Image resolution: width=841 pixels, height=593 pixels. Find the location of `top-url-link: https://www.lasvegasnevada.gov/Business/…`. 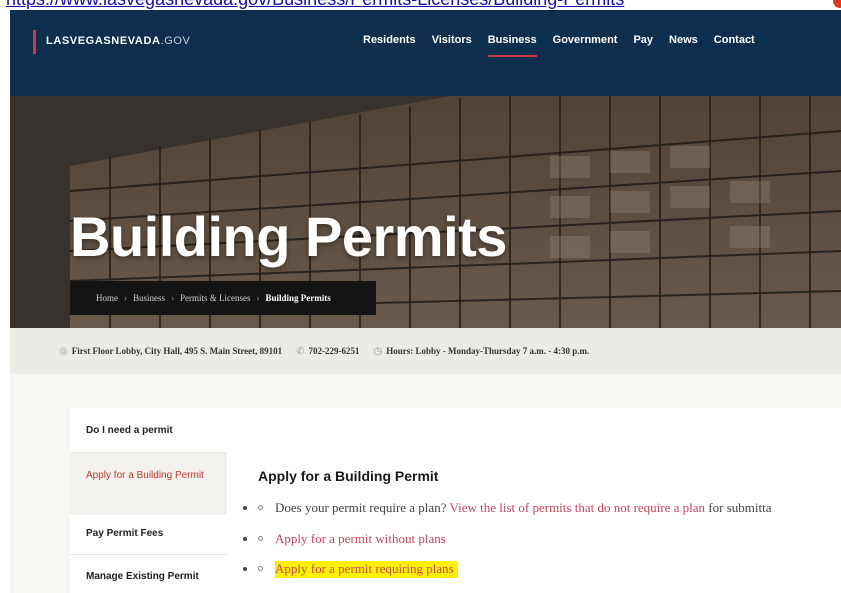

top-url-link: https://www.lasvegasnevada.gov/Business/… is located at coordinates (315, 5).